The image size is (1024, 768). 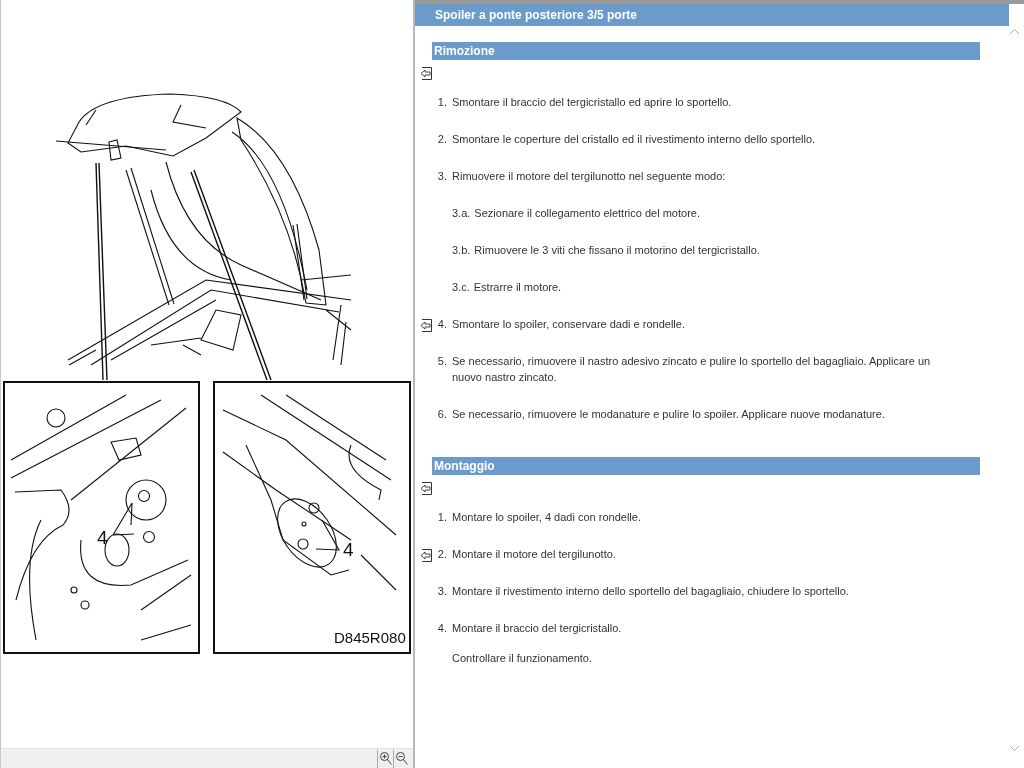 I want to click on step-text: Montare il braccio del tergicristallo., so click(x=537, y=628).